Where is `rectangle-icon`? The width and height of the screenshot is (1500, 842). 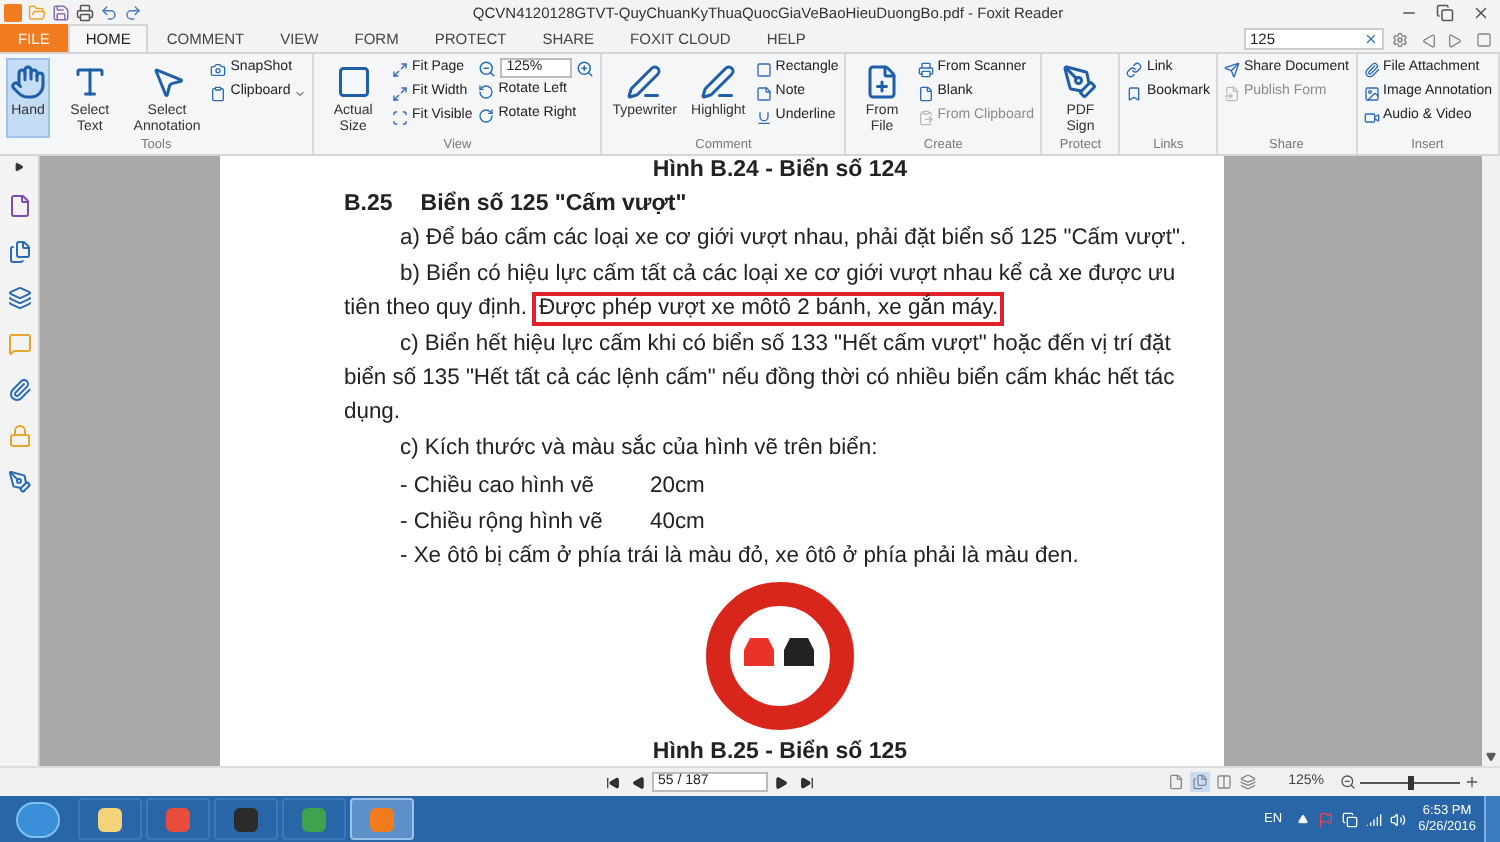
rectangle-icon is located at coordinates (763, 69).